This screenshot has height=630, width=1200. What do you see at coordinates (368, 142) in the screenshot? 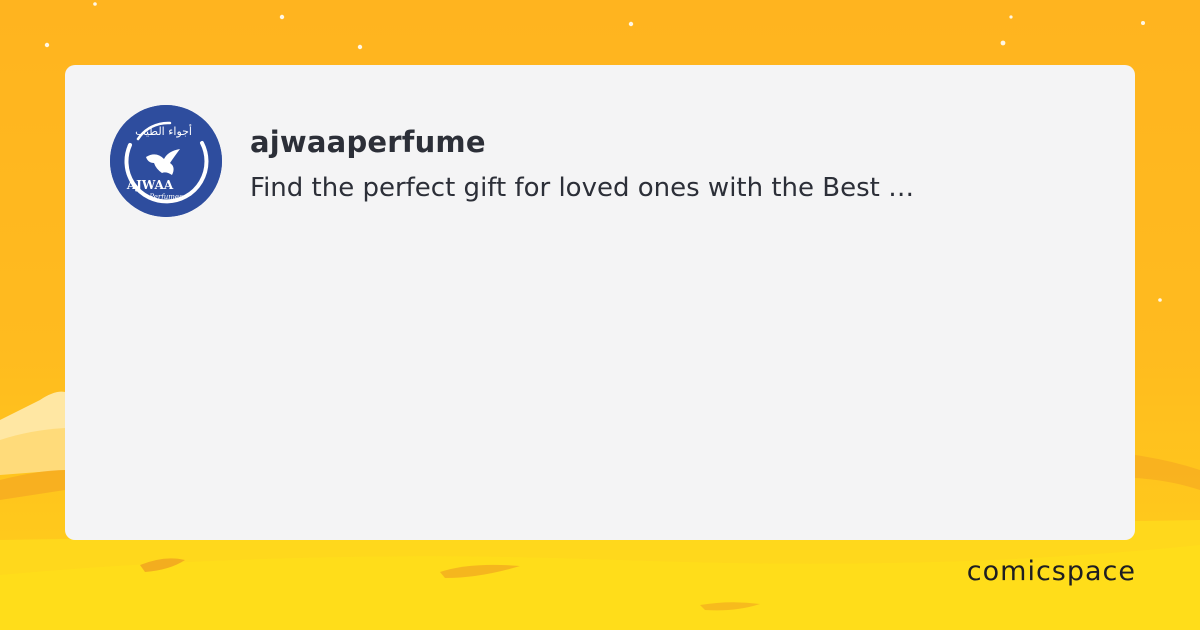
I see `profile-username: ajwaaperfume` at bounding box center [368, 142].